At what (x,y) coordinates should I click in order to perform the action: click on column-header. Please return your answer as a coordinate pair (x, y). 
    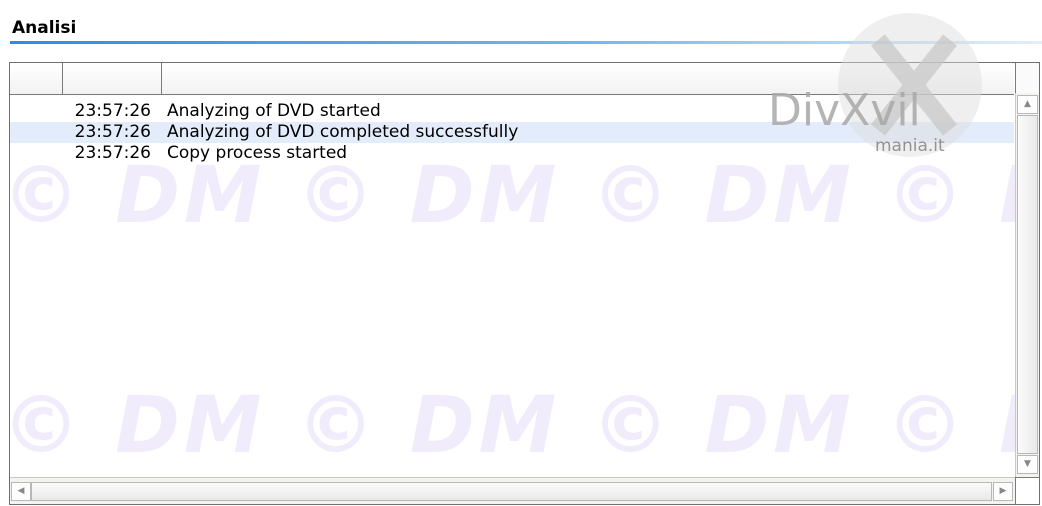
    Looking at the image, I should click on (512, 79).